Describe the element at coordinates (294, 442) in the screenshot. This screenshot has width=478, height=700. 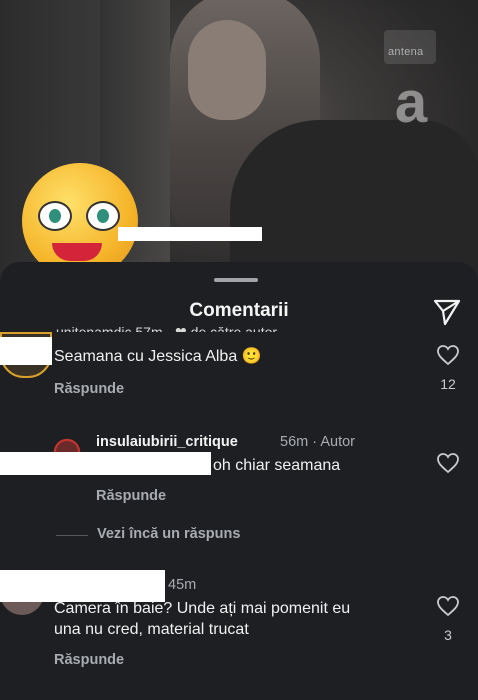
I see `comment-time: 56m` at that location.